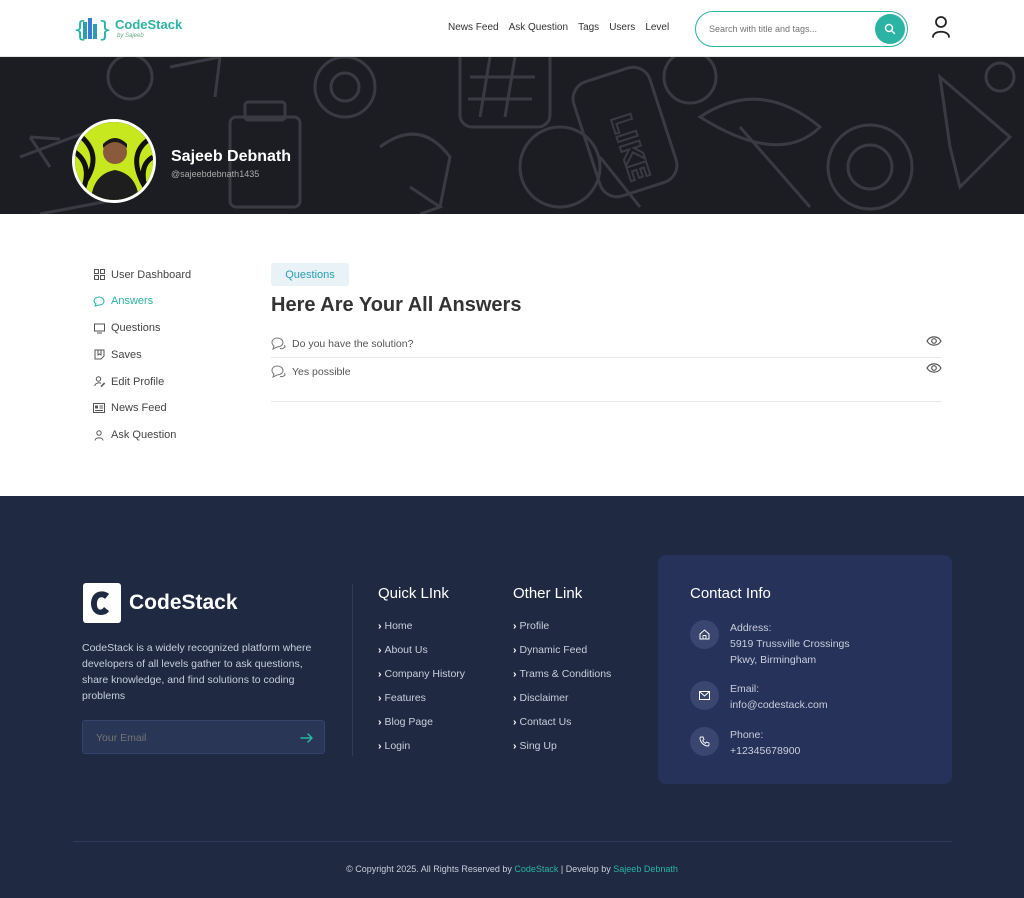 Image resolution: width=1024 pixels, height=898 pixels. I want to click on answer-text: Do you have the solution?, so click(353, 344).